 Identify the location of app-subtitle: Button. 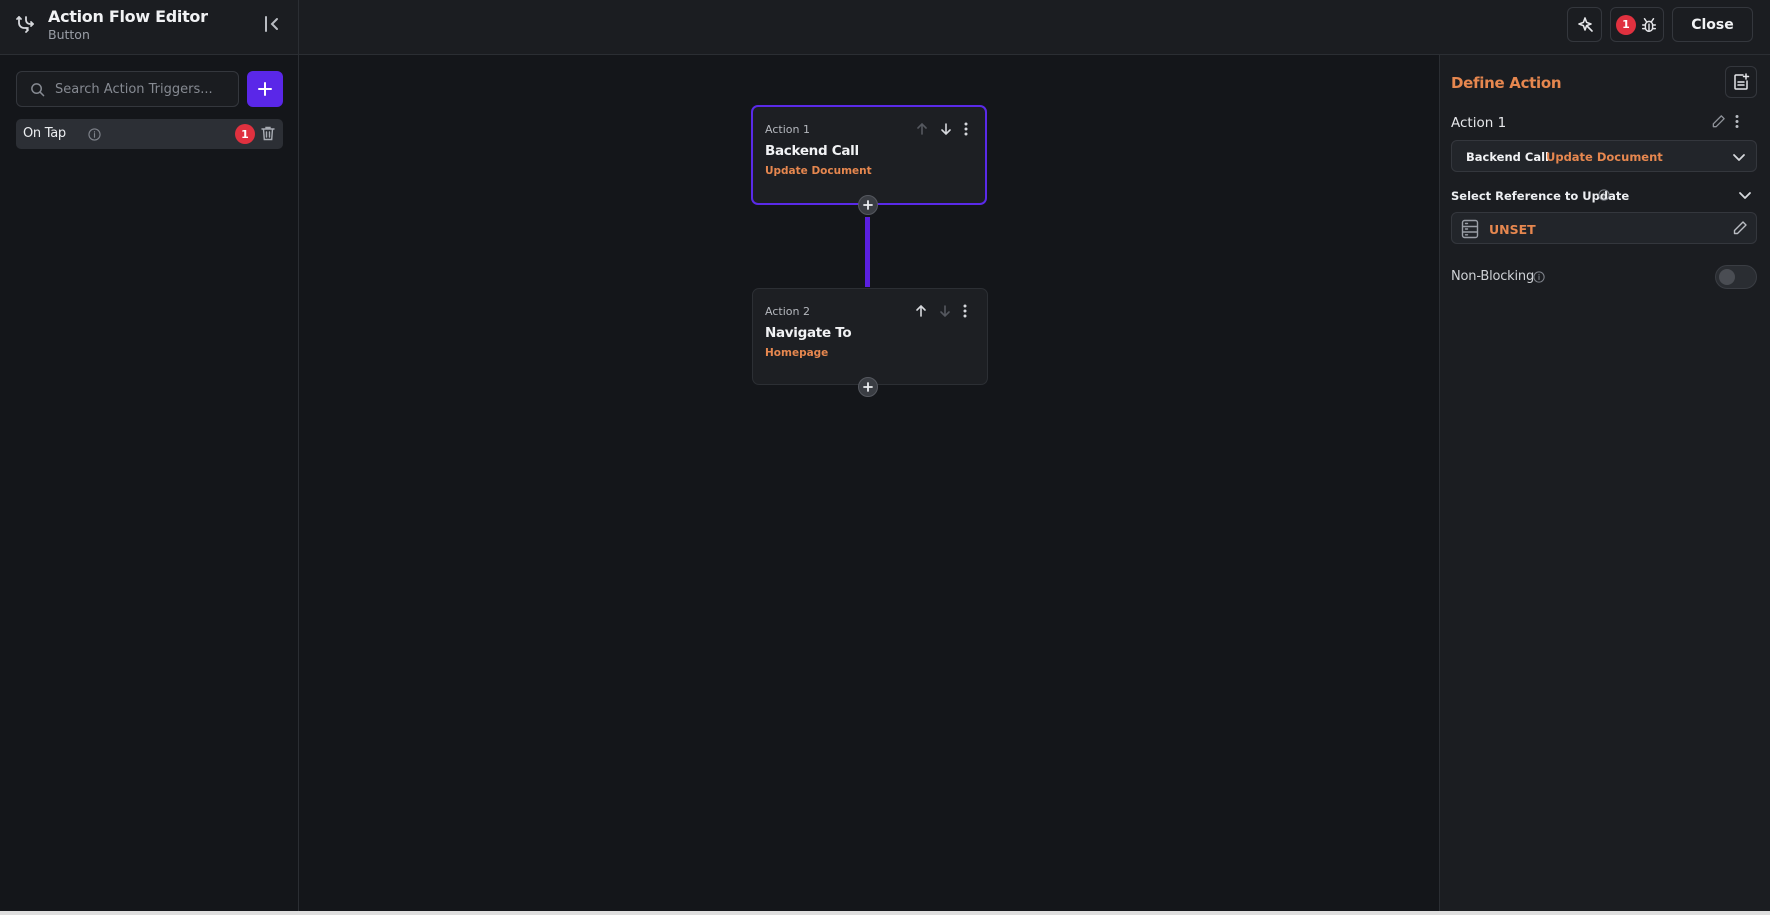
(69, 34).